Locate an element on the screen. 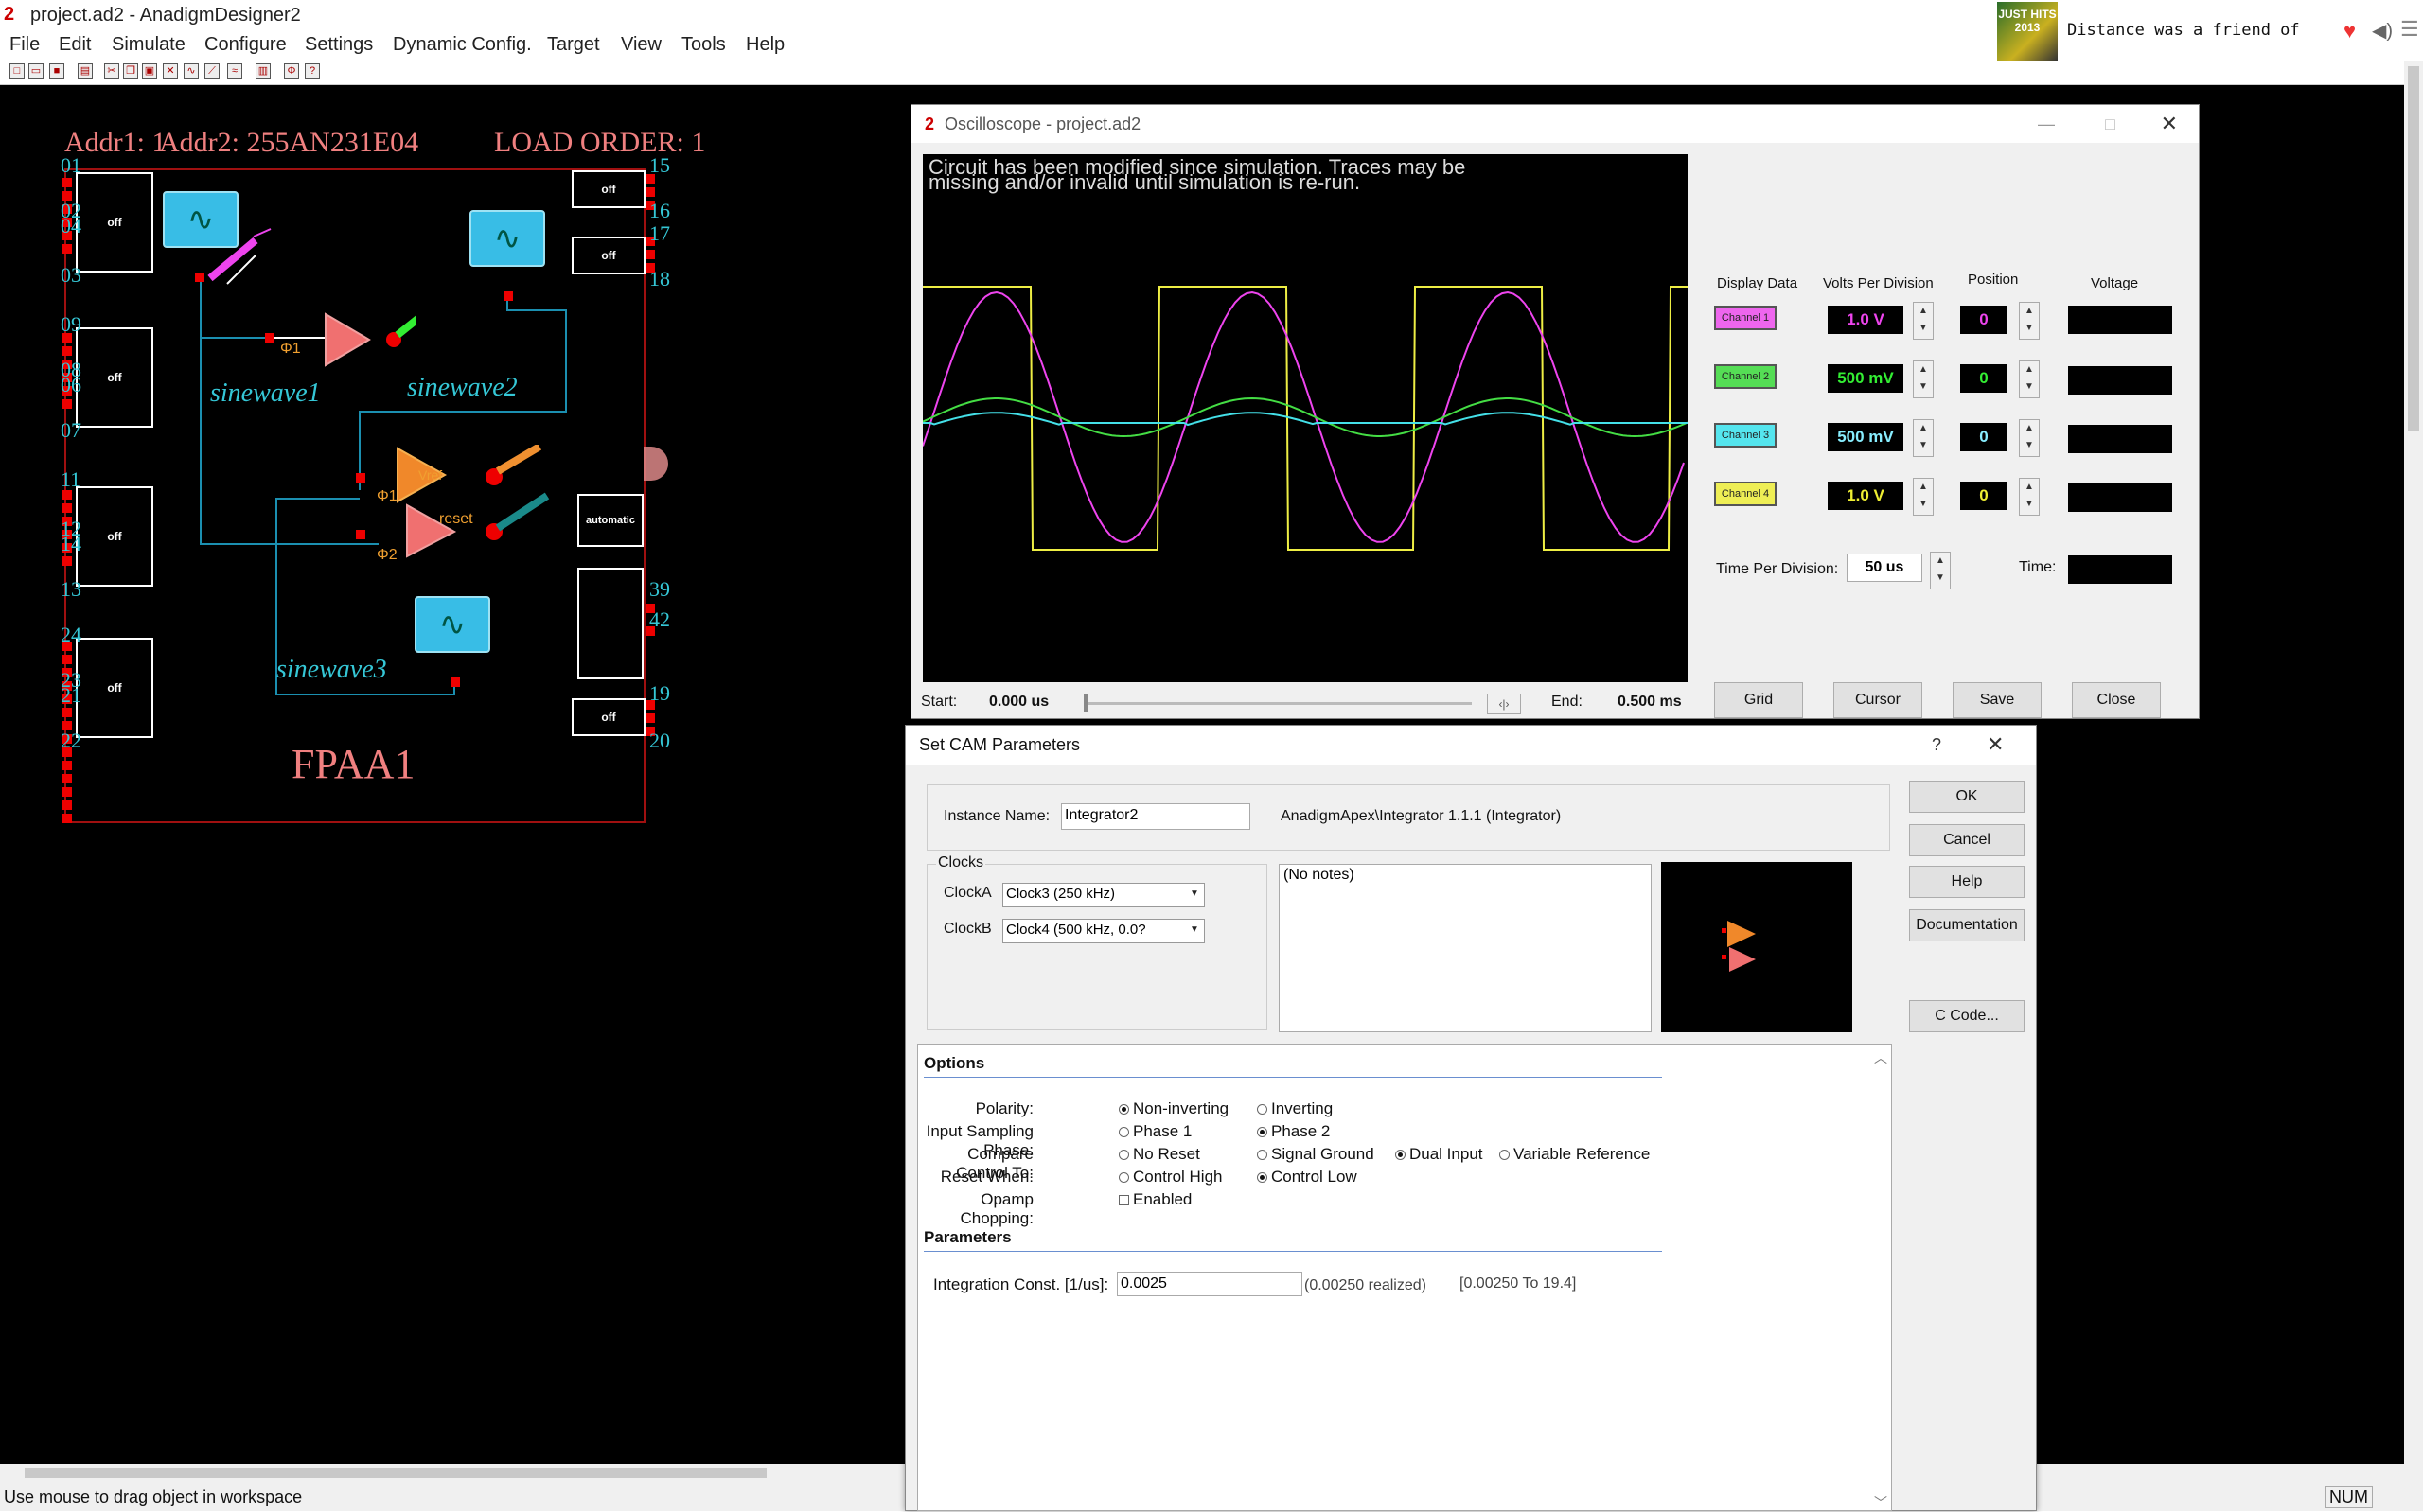 This screenshot has height=1512, width=2423. options-scroll-down-icon: ﹀ is located at coordinates (1880, 1501).